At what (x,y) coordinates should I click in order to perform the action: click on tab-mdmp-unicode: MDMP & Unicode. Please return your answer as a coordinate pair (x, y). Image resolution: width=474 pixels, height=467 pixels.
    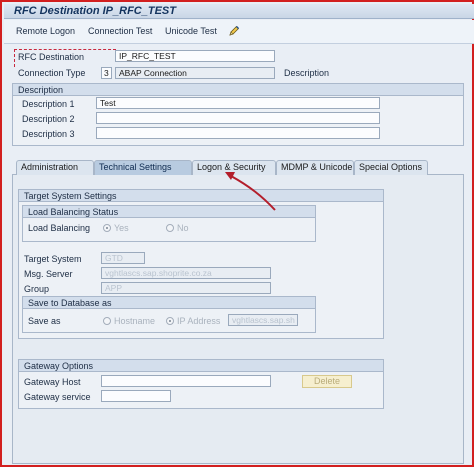
    Looking at the image, I should click on (315, 167).